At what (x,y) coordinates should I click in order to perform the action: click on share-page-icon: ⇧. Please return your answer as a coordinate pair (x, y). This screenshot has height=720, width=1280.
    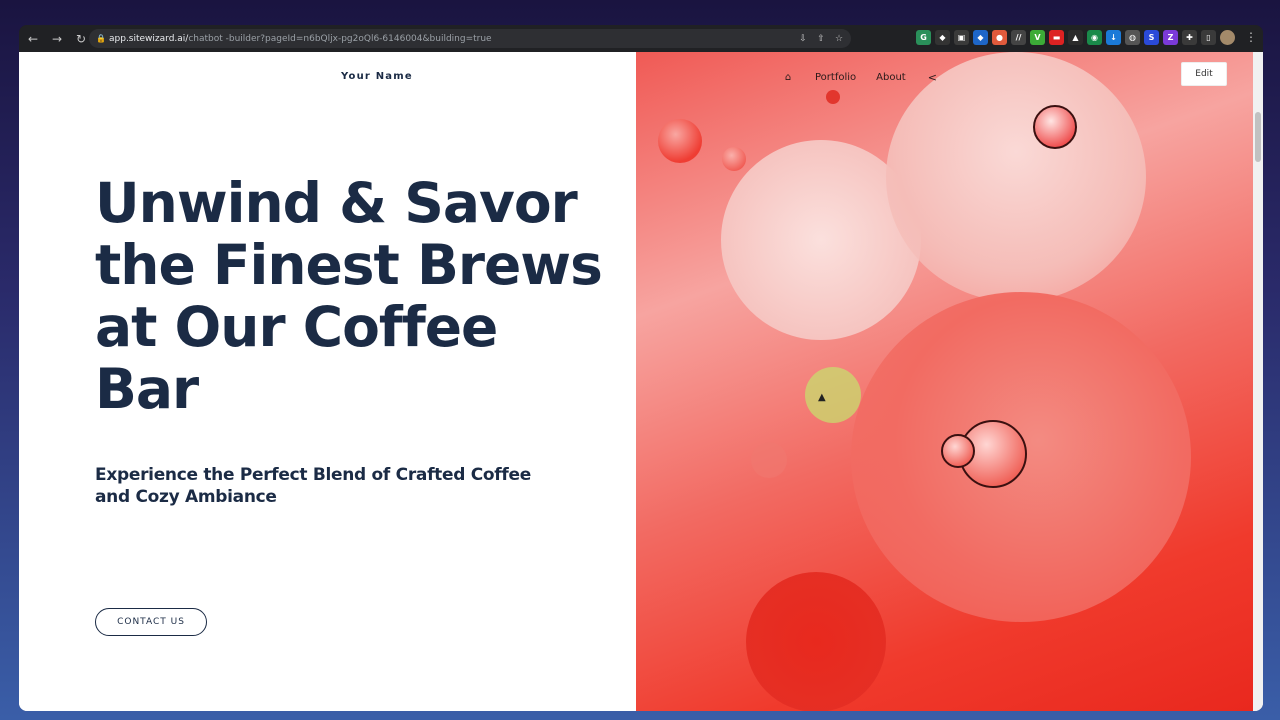
    Looking at the image, I should click on (821, 39).